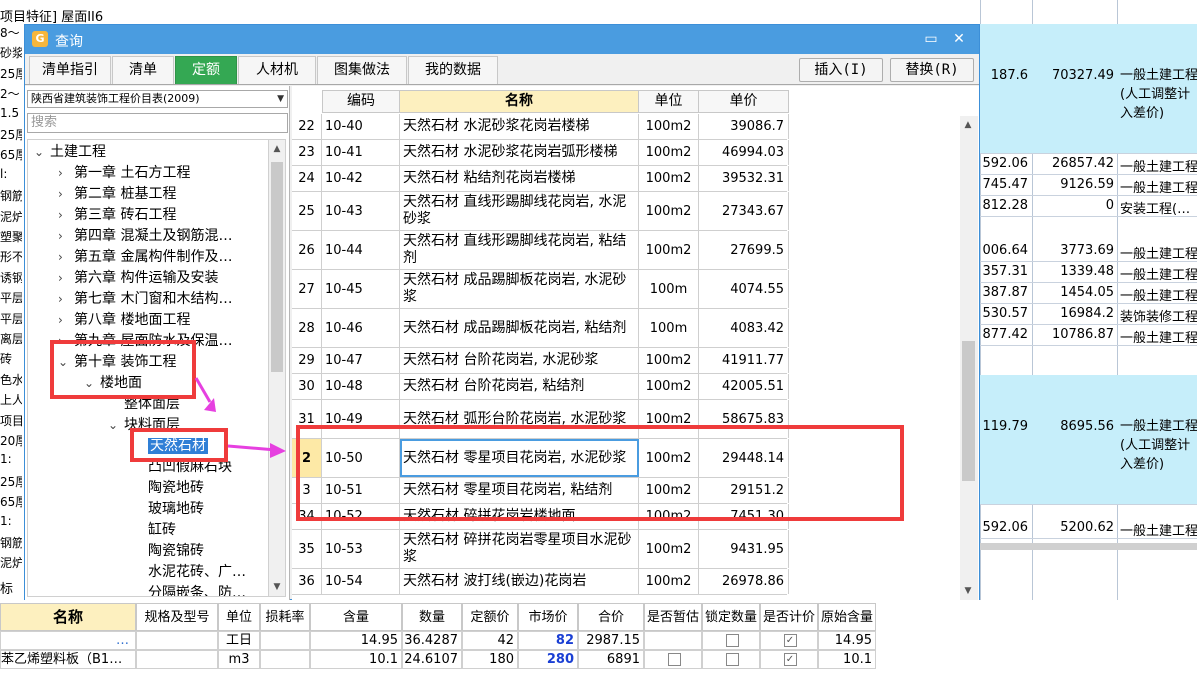 The height and width of the screenshot is (690, 1197). What do you see at coordinates (239, 617) in the screenshot?
I see `material-header: 单位` at bounding box center [239, 617].